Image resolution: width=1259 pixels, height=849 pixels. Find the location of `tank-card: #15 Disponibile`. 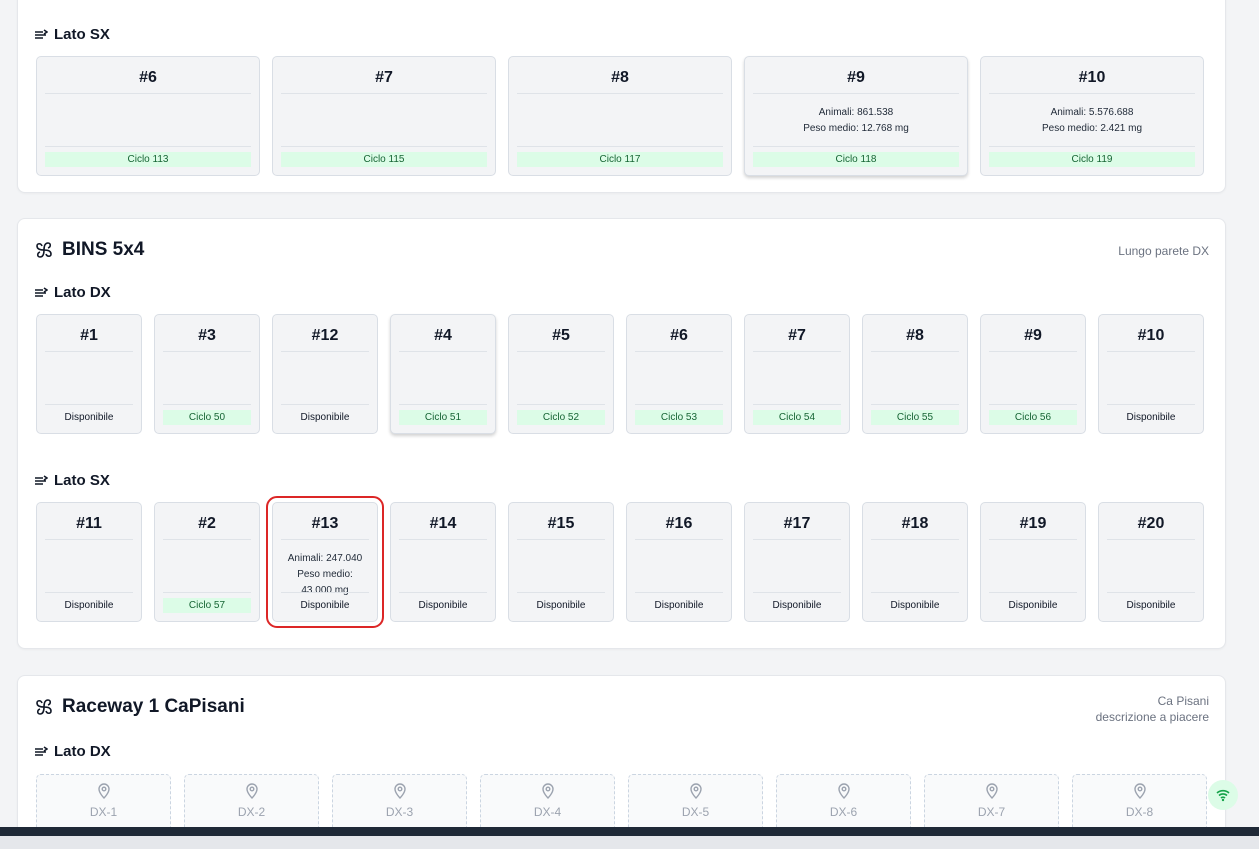

tank-card: #15 Disponibile is located at coordinates (561, 562).